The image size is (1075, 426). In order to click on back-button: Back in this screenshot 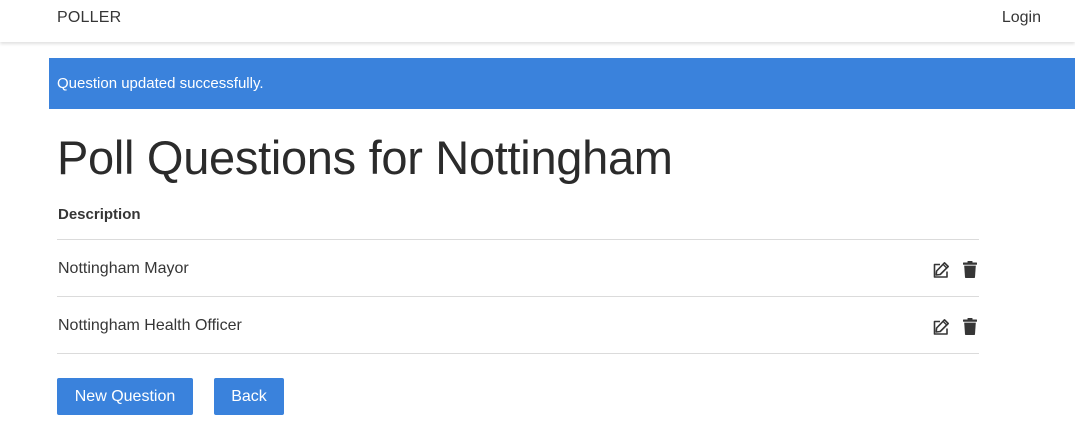, I will do `click(249, 396)`.